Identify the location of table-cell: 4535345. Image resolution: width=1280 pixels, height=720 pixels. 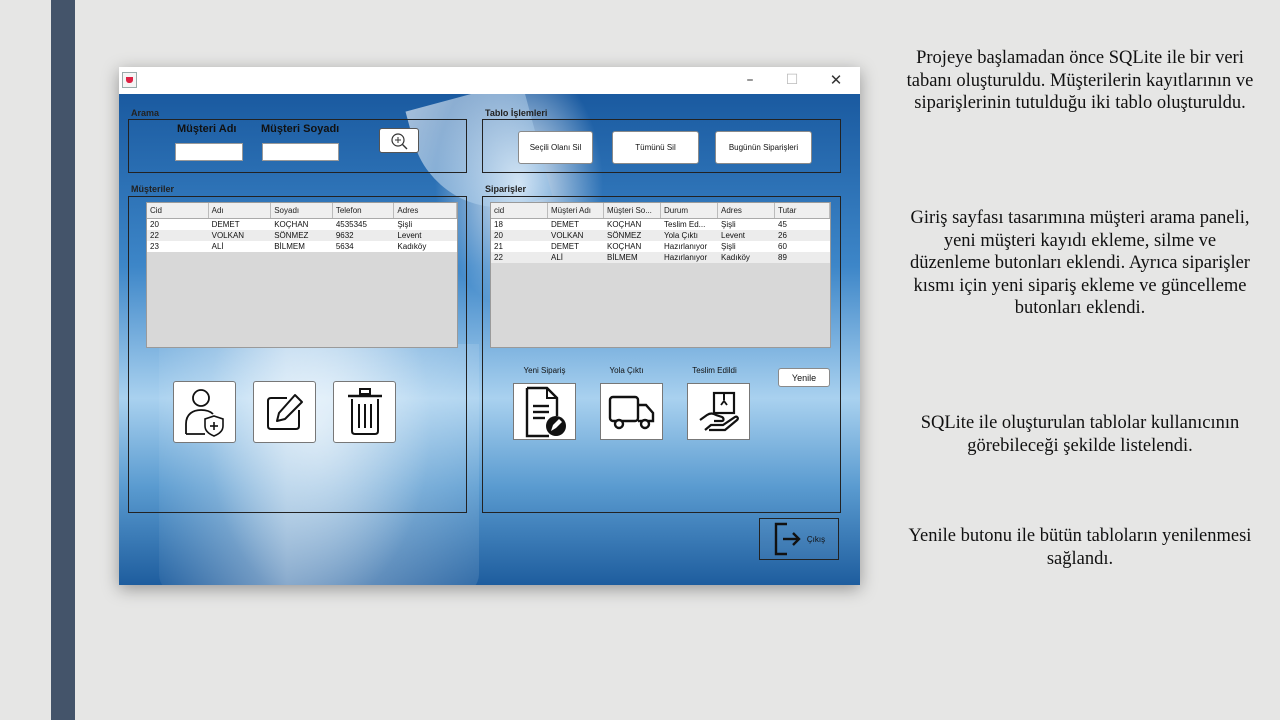
(351, 224).